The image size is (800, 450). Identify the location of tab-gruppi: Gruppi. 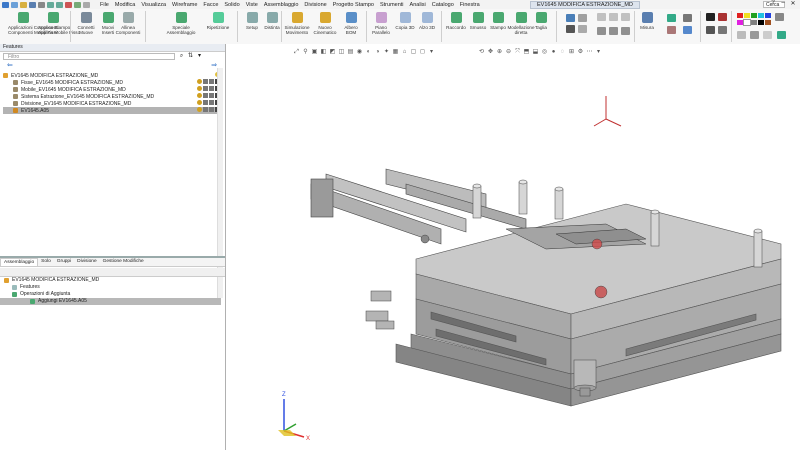
(64, 262).